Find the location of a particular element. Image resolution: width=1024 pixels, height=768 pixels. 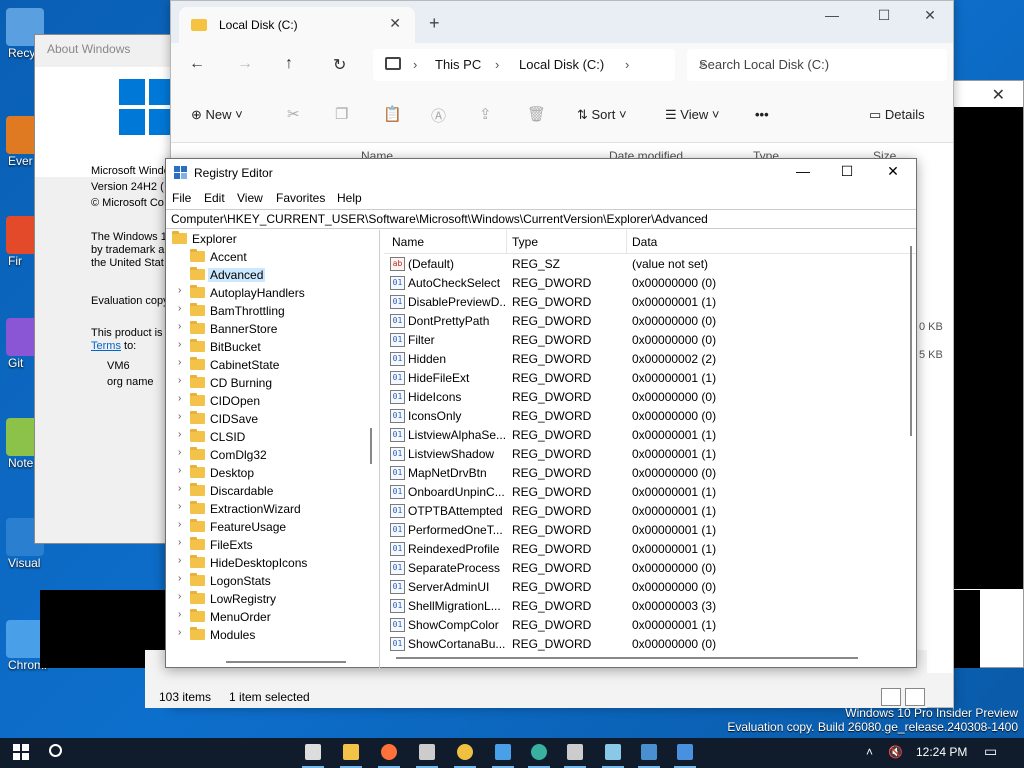

notepad-icon is located at coordinates (613, 753).